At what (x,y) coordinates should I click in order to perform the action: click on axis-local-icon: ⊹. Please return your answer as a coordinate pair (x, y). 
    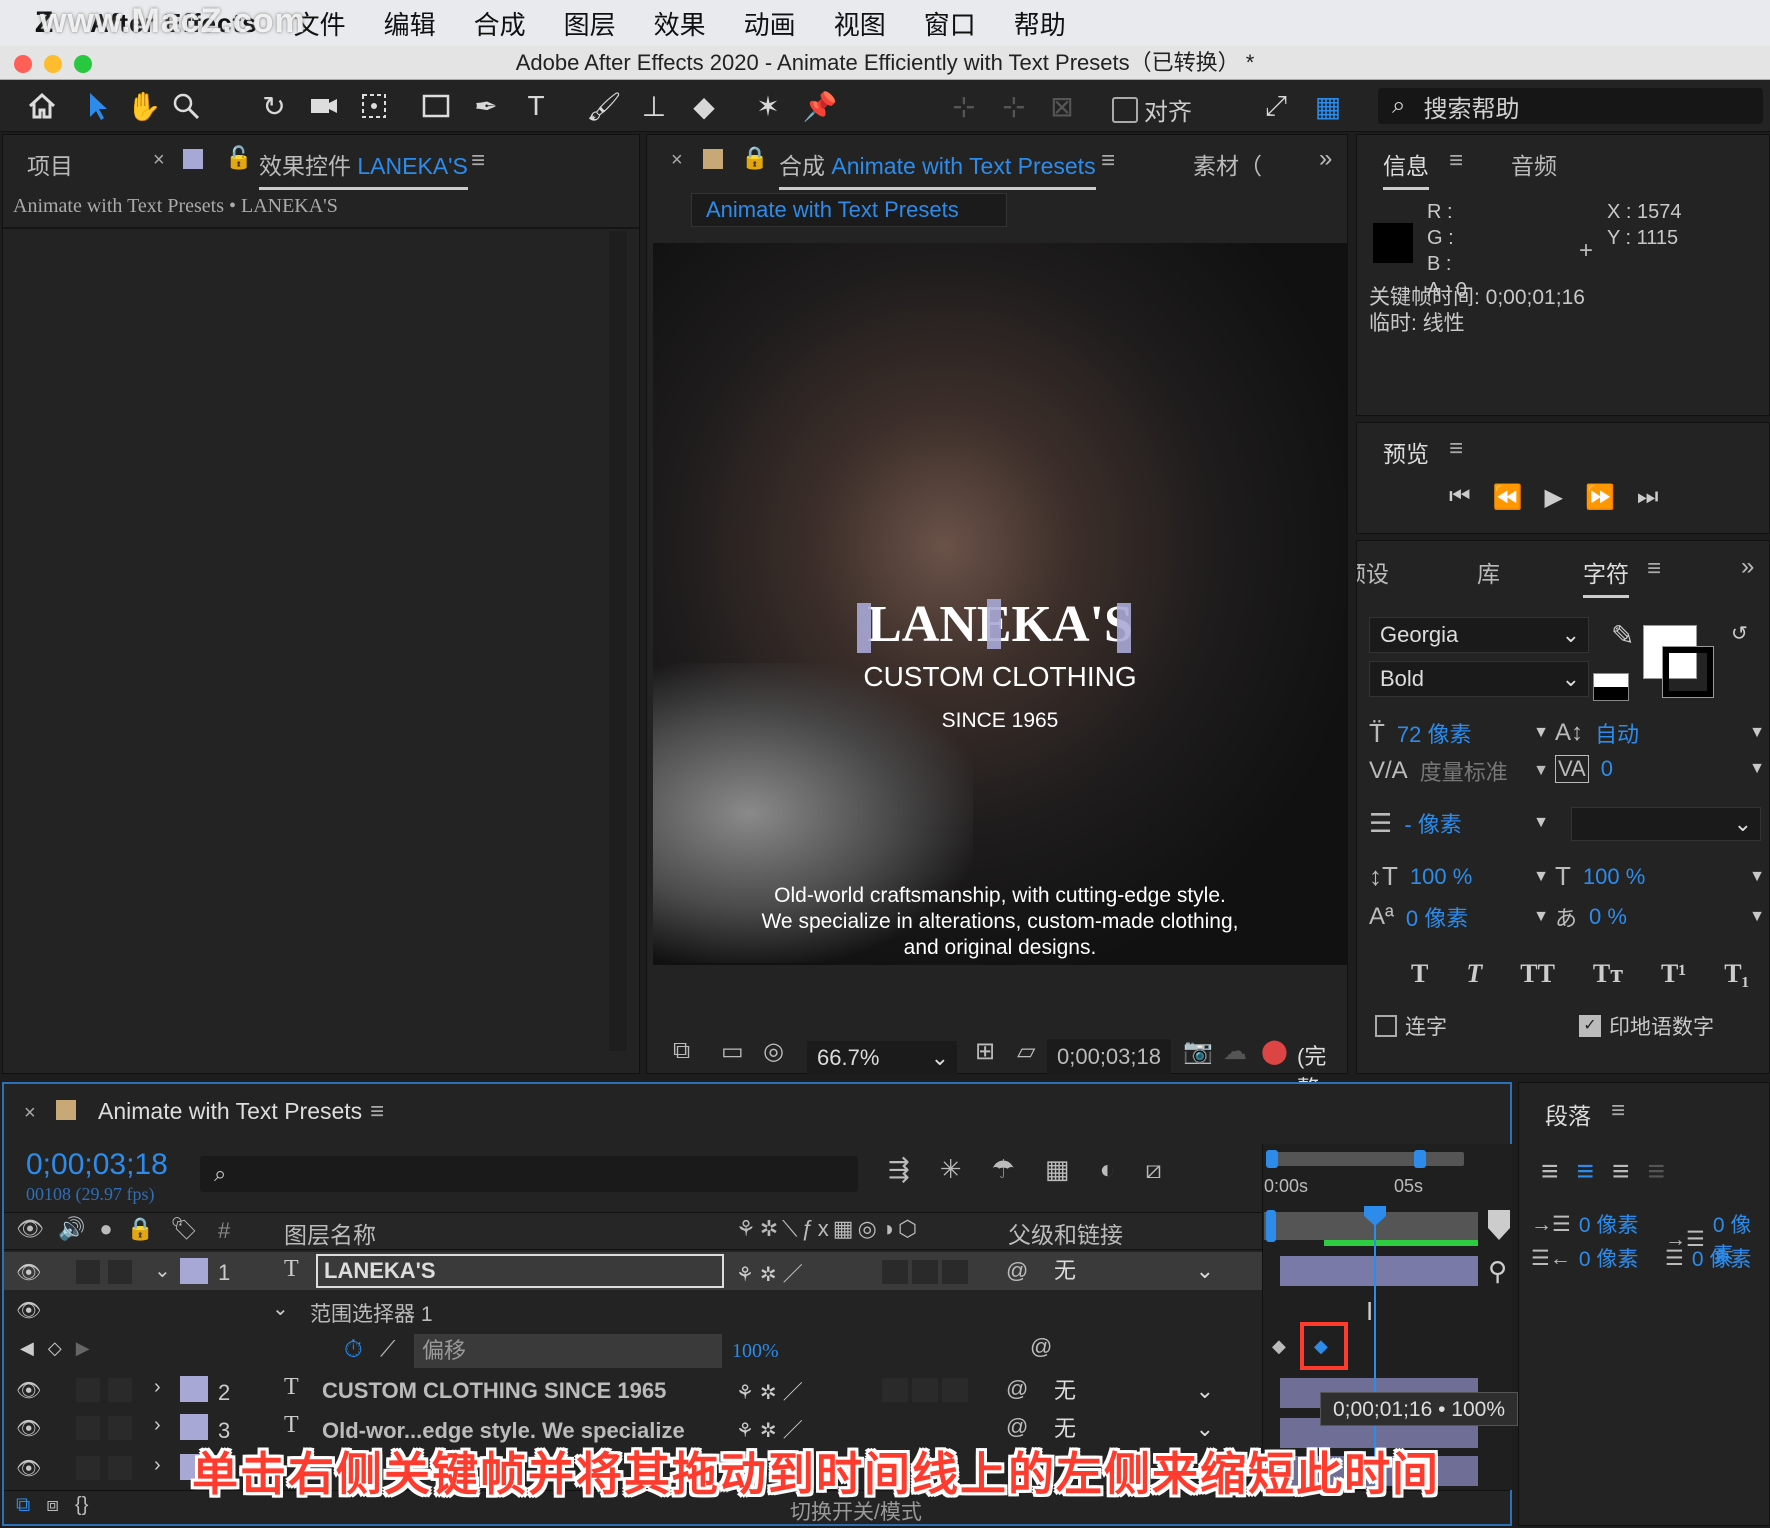
    Looking at the image, I should click on (964, 106).